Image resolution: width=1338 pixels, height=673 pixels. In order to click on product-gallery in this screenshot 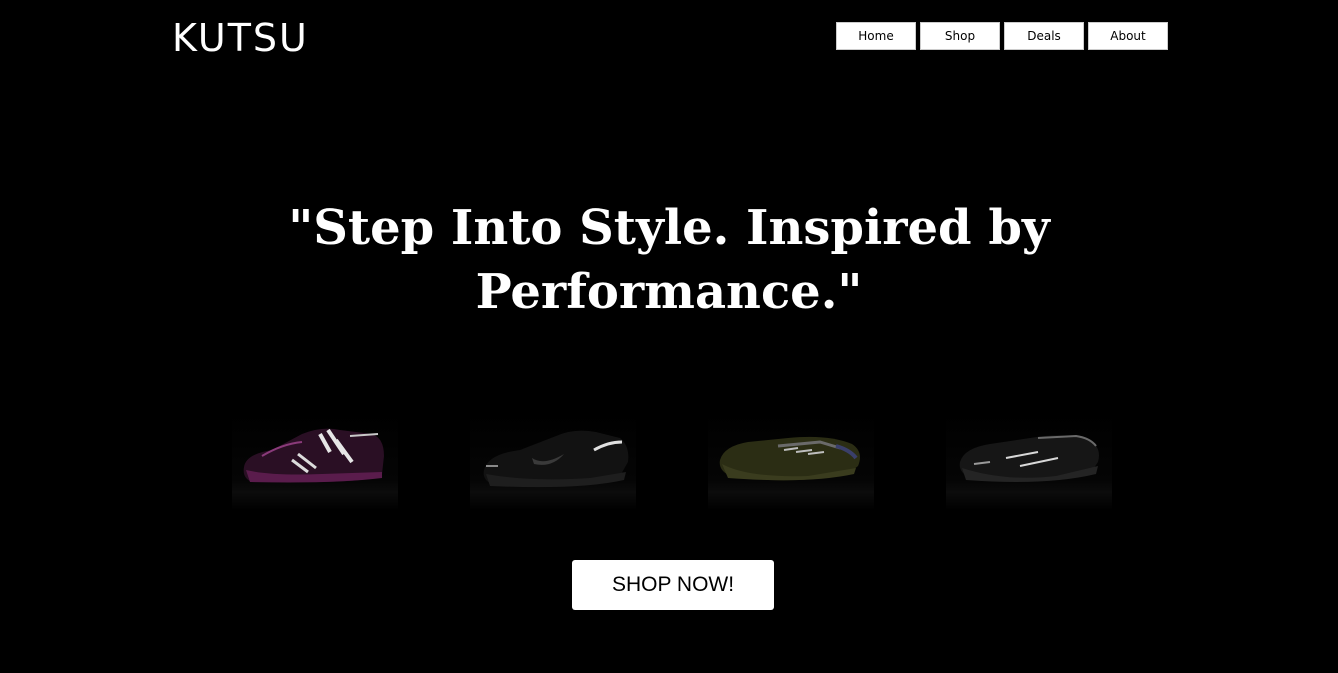, I will do `click(672, 461)`.